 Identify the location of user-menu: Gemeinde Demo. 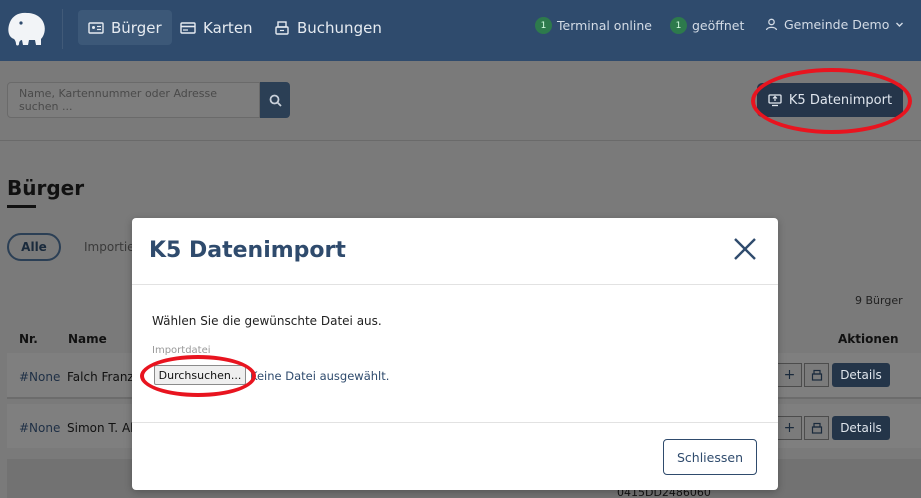
(834, 24).